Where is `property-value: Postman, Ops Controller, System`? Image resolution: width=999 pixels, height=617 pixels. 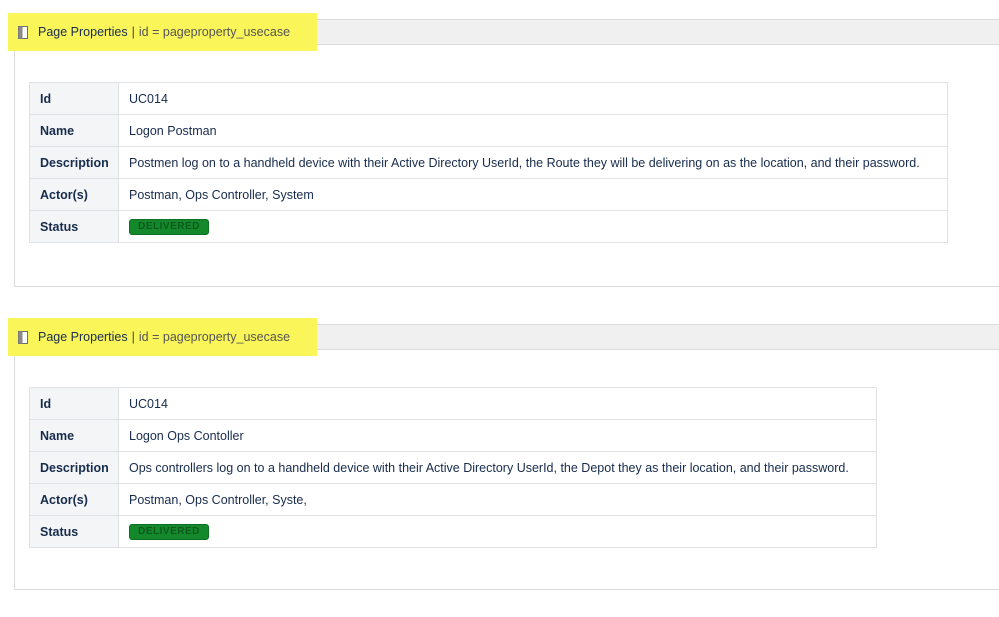 property-value: Postman, Ops Controller, System is located at coordinates (533, 194).